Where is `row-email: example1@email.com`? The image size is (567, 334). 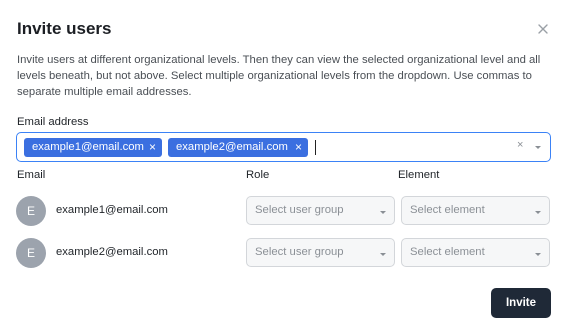 row-email: example1@email.com is located at coordinates (112, 210).